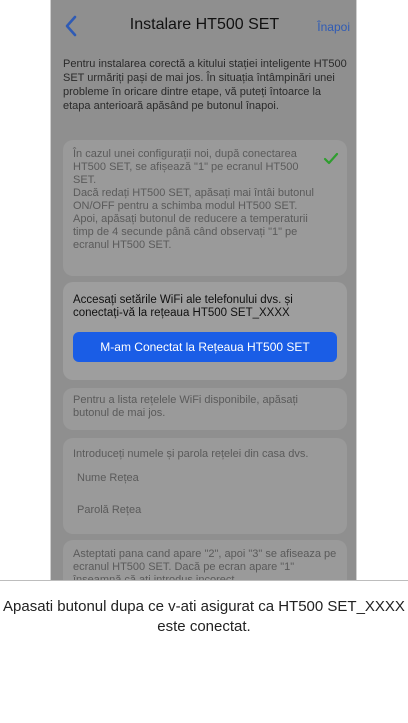 The image size is (408, 723). What do you see at coordinates (205, 347) in the screenshot?
I see `connected-to-network-button: M-am Conectat la Rețeaua HT500 SET` at bounding box center [205, 347].